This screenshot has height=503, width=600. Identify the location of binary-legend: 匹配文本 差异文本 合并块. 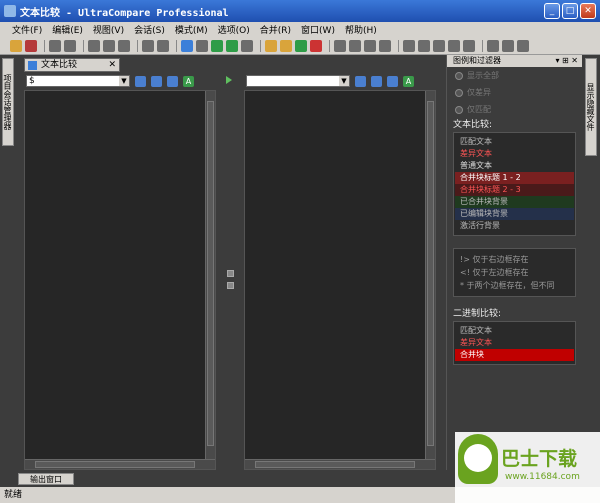
(514, 343).